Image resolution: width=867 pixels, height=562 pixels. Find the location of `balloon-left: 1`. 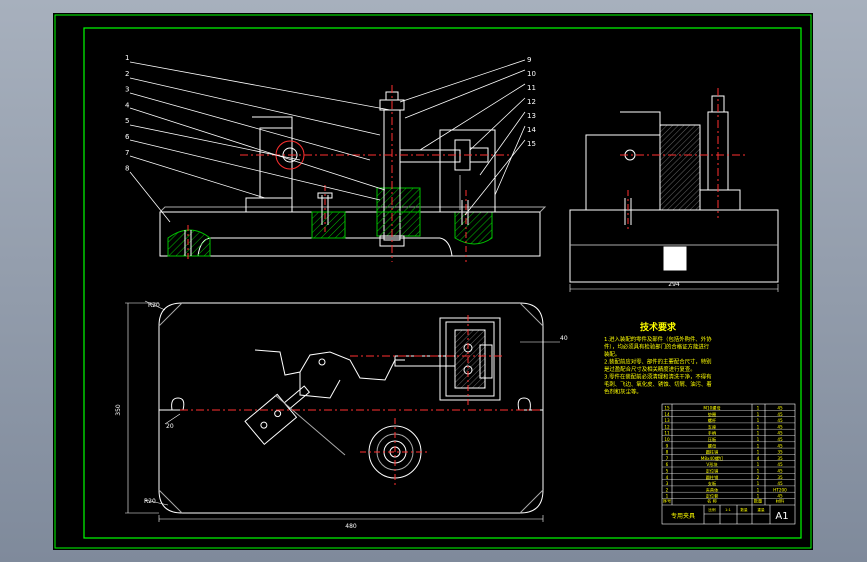

balloon-left: 1 is located at coordinates (127, 58).